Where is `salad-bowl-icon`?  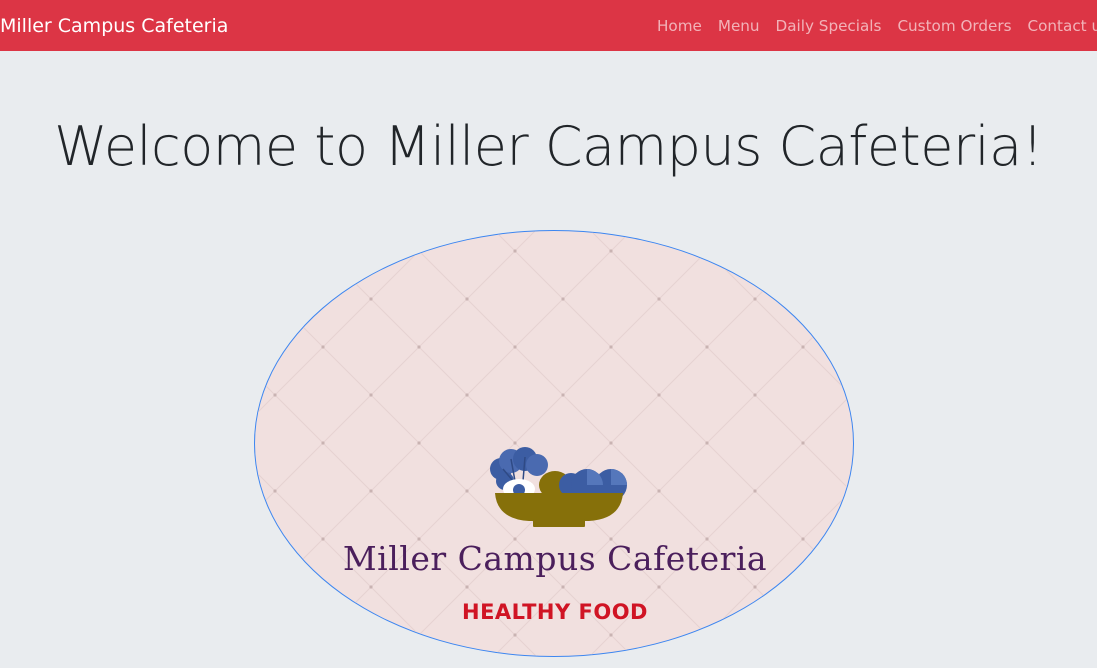 salad-bowl-icon is located at coordinates (558, 487).